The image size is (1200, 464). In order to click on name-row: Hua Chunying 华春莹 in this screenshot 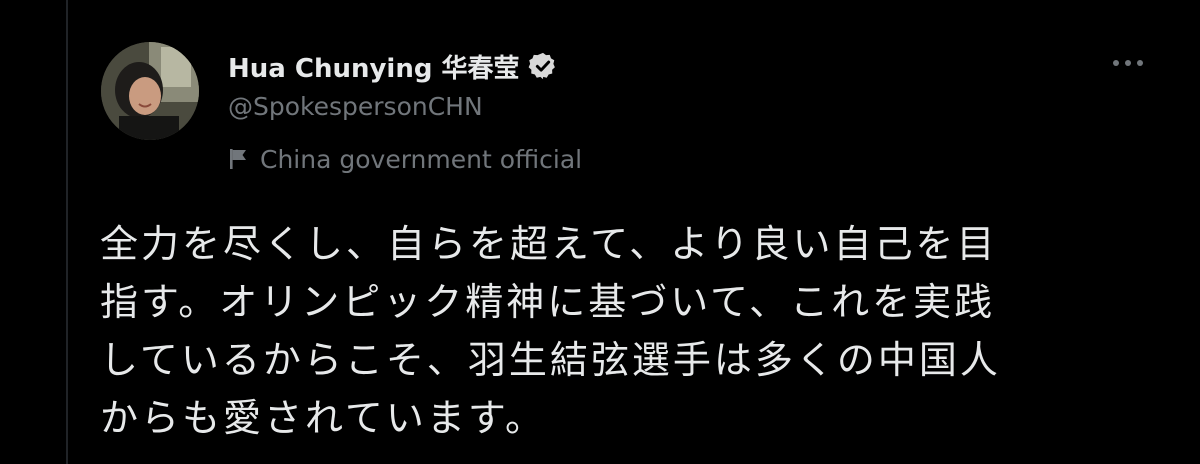, I will do `click(405, 66)`.